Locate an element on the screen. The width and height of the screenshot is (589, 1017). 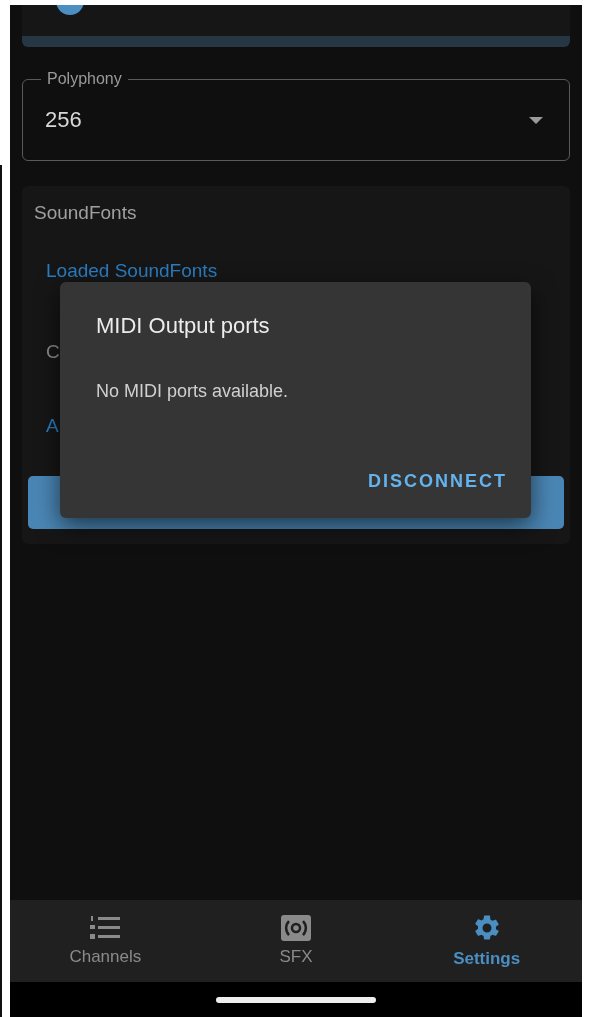
numbered-list-icon is located at coordinates (105, 928).